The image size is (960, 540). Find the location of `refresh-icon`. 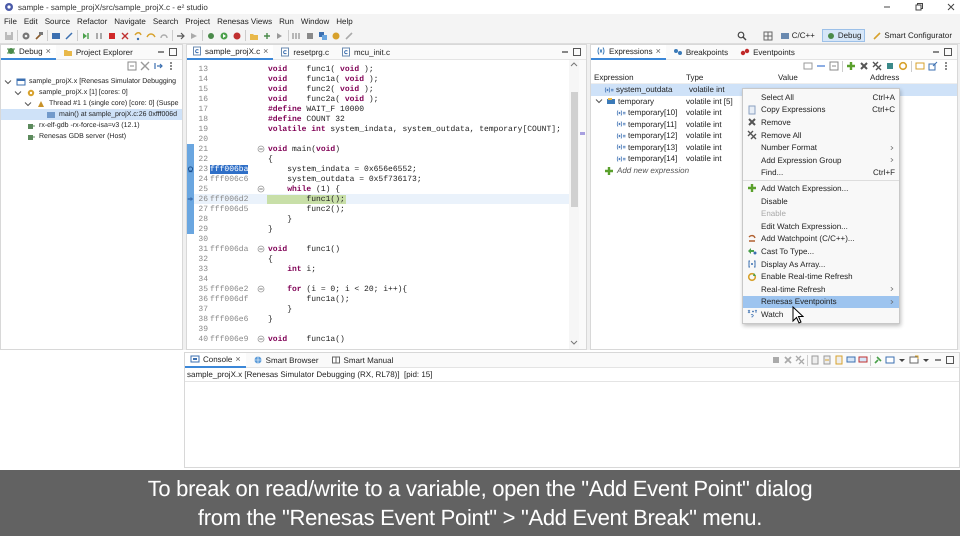

refresh-icon is located at coordinates (903, 66).